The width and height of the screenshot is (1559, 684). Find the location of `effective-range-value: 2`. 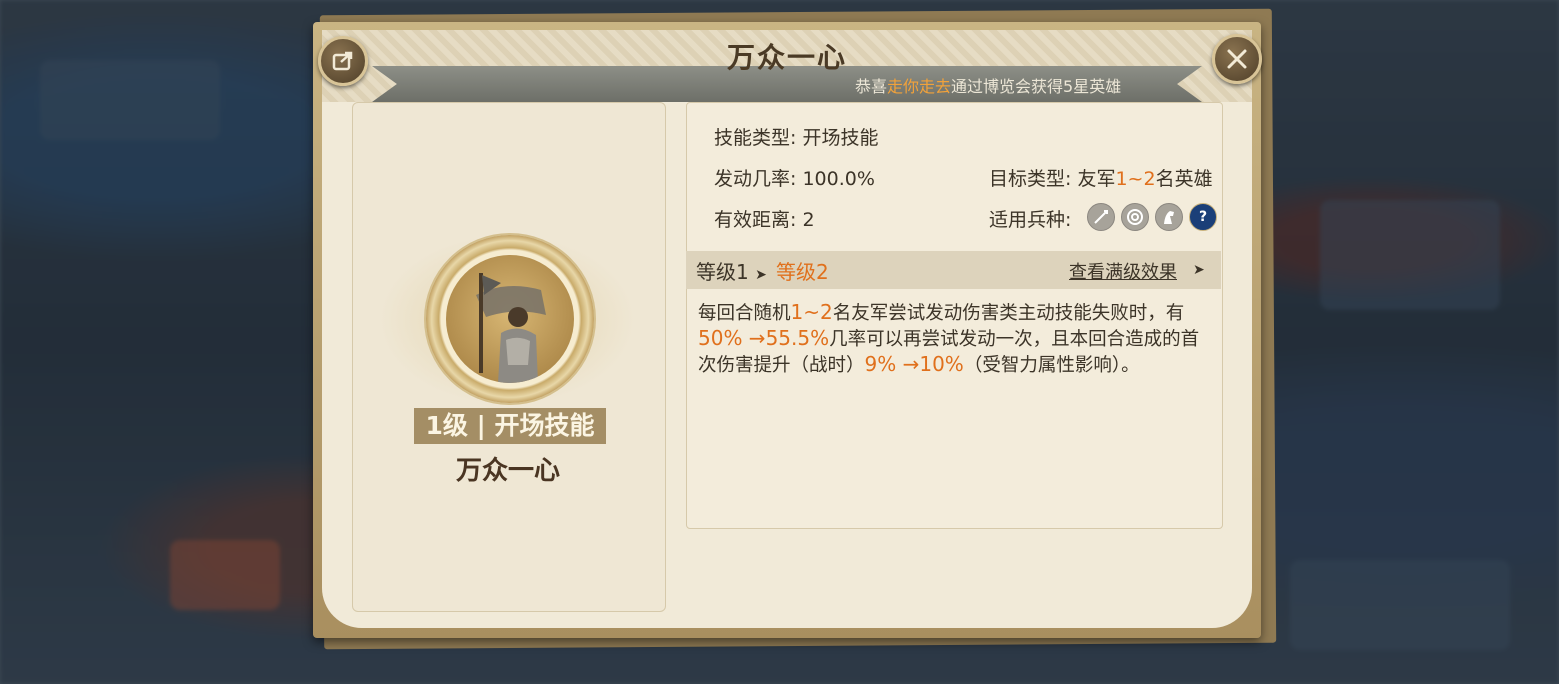

effective-range-value: 2 is located at coordinates (808, 220).